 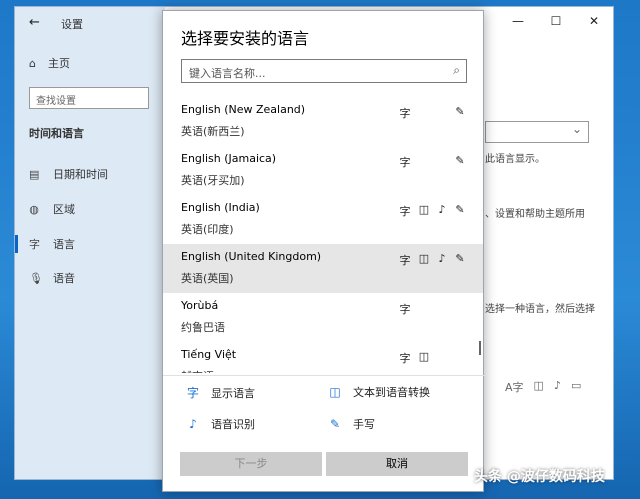 I want to click on language-feature-icons: A字 ◫ ♪ ▭, so click(x=543, y=387).